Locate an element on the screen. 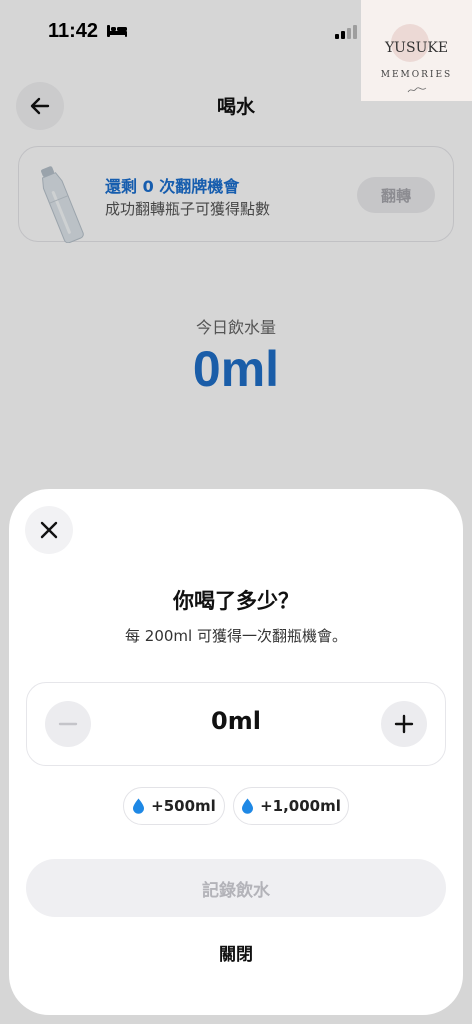 This screenshot has width=472, height=1024. close-icon is located at coordinates (49, 530).